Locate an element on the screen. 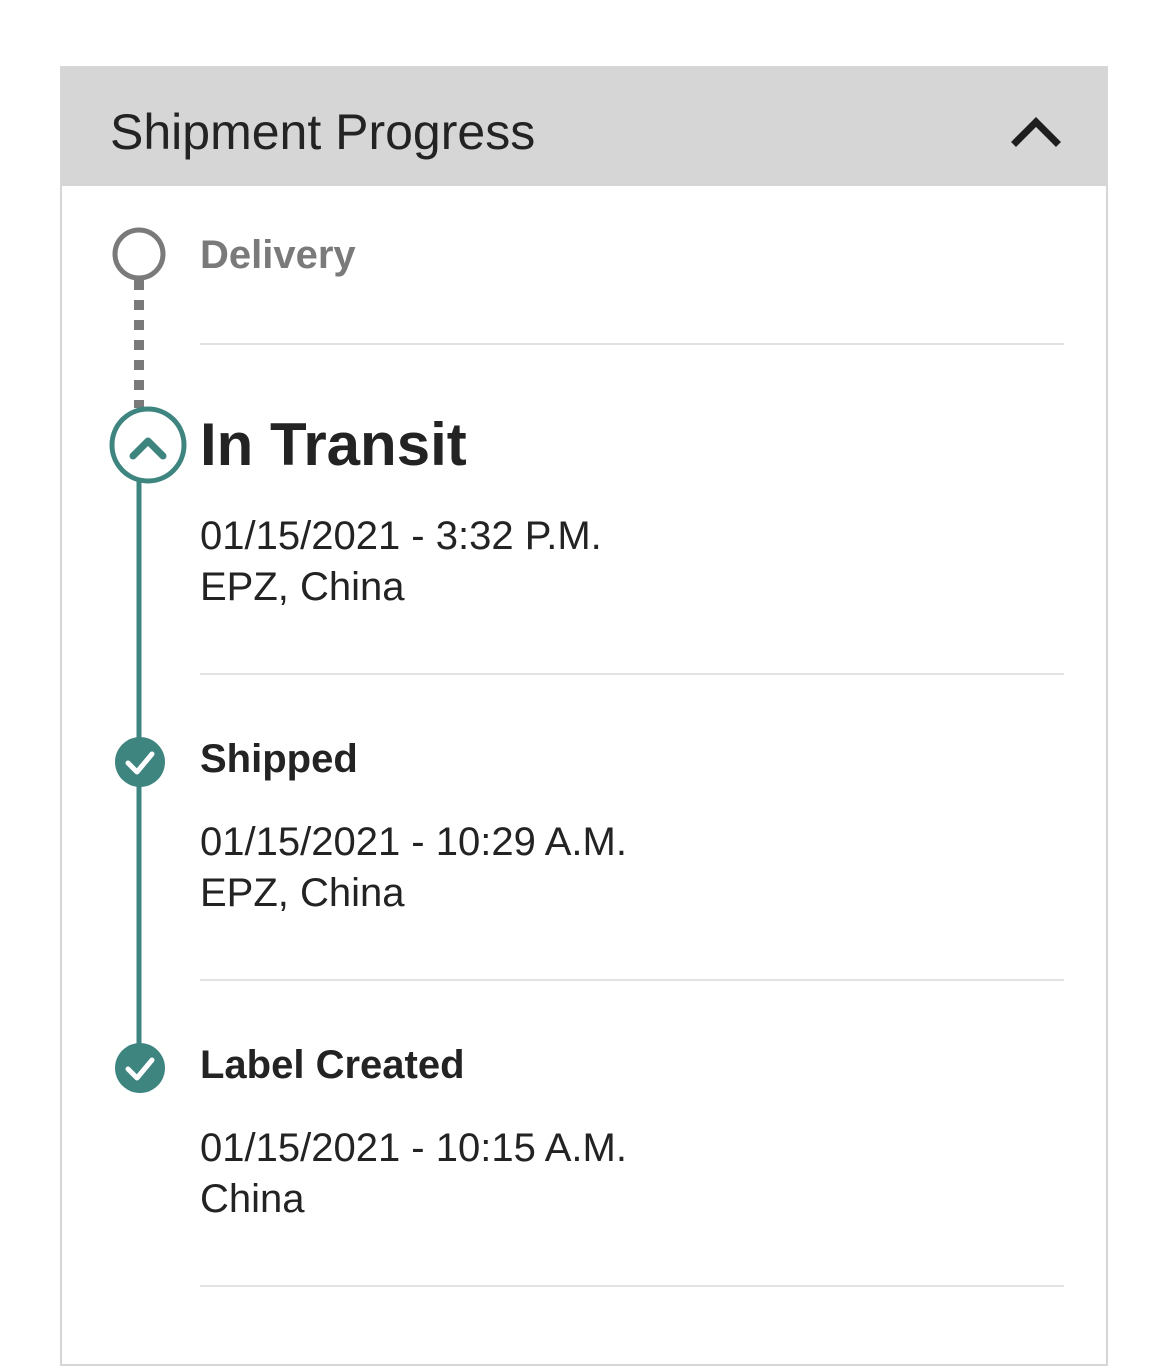  step-title: In Transit is located at coordinates (333, 444).